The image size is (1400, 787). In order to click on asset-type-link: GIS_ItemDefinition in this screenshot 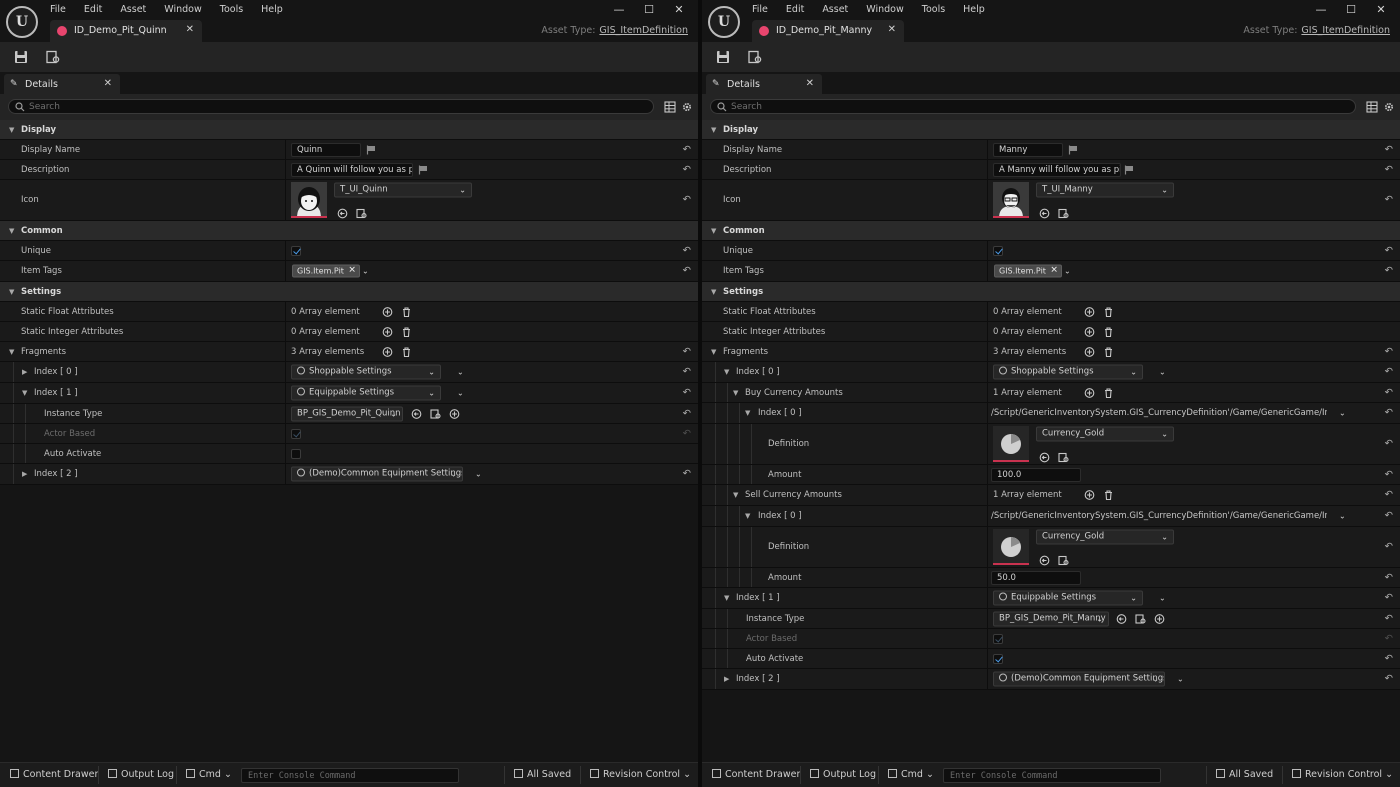, I will do `click(1345, 30)`.